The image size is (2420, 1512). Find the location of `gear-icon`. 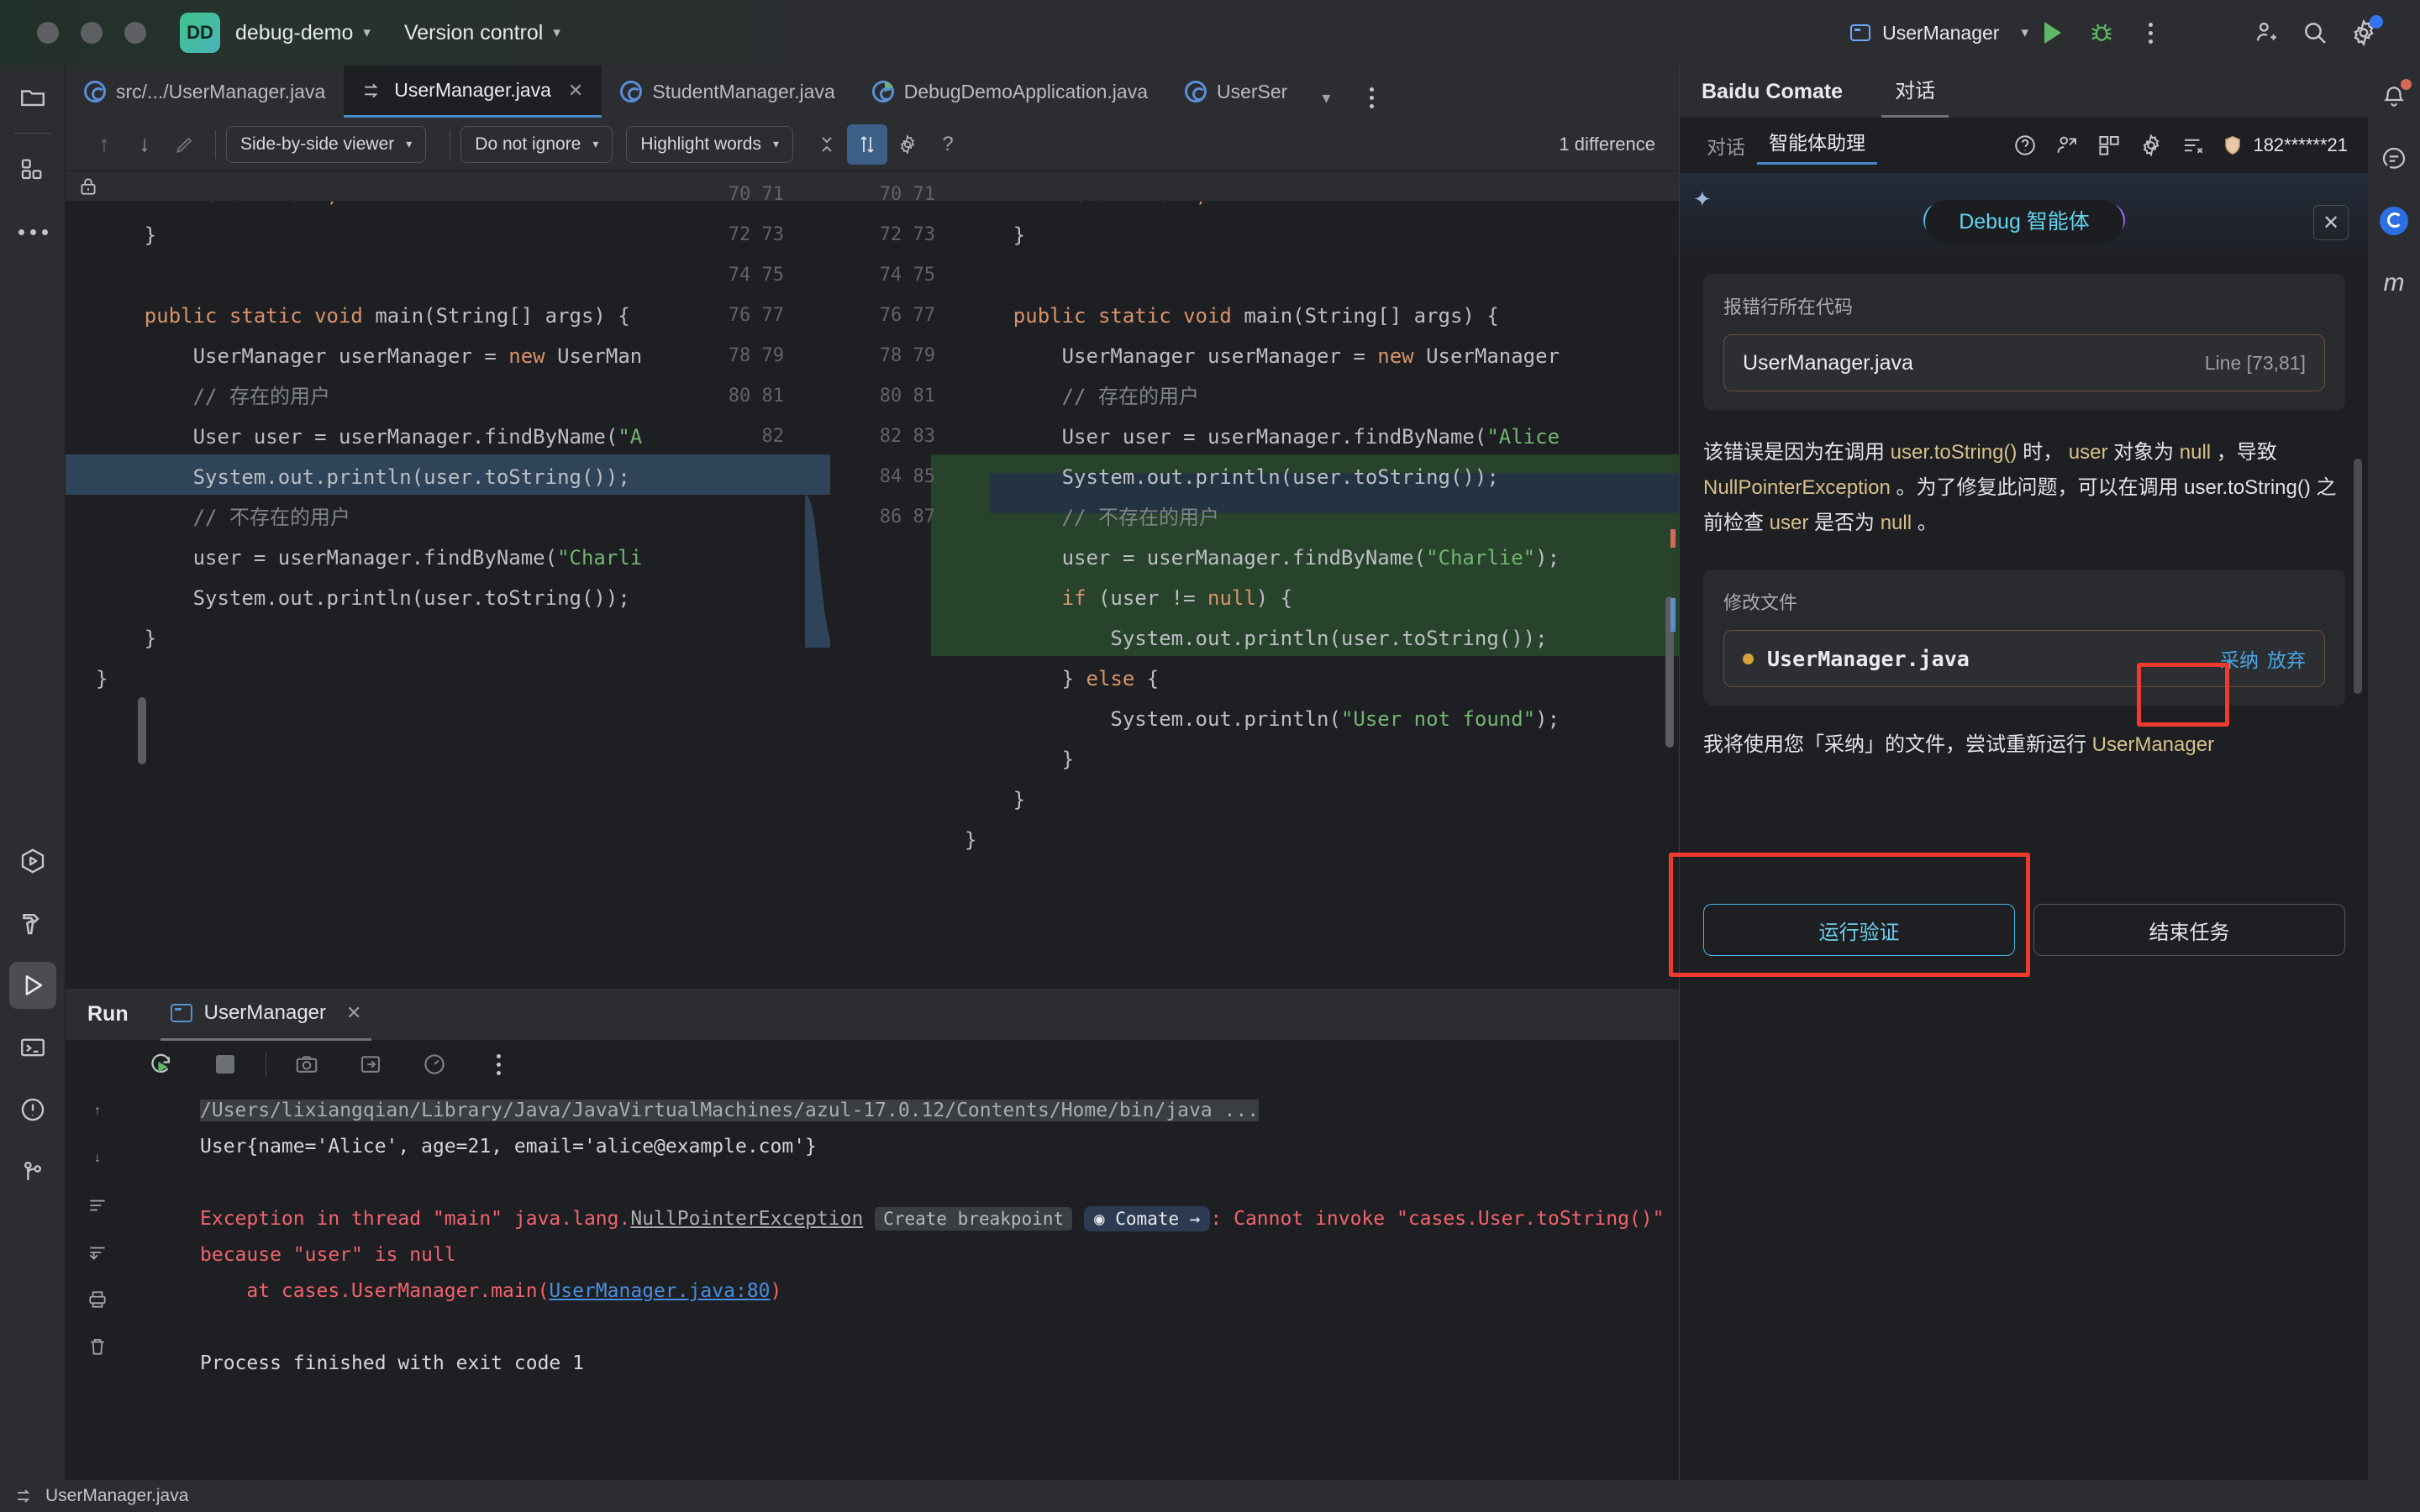

gear-icon is located at coordinates (2151, 145).